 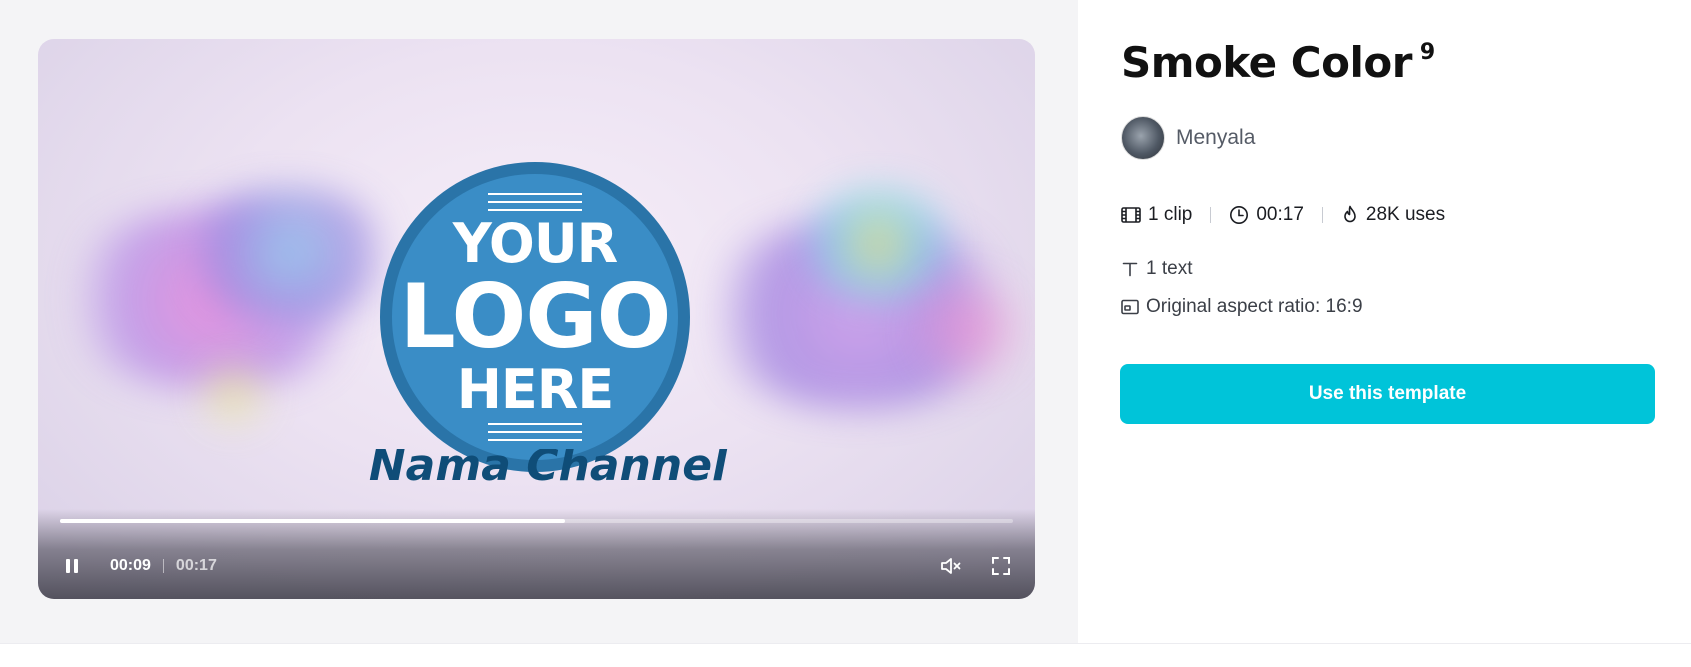 I want to click on logo-placeholder: YOUR LOGO HERE, so click(x=535, y=317).